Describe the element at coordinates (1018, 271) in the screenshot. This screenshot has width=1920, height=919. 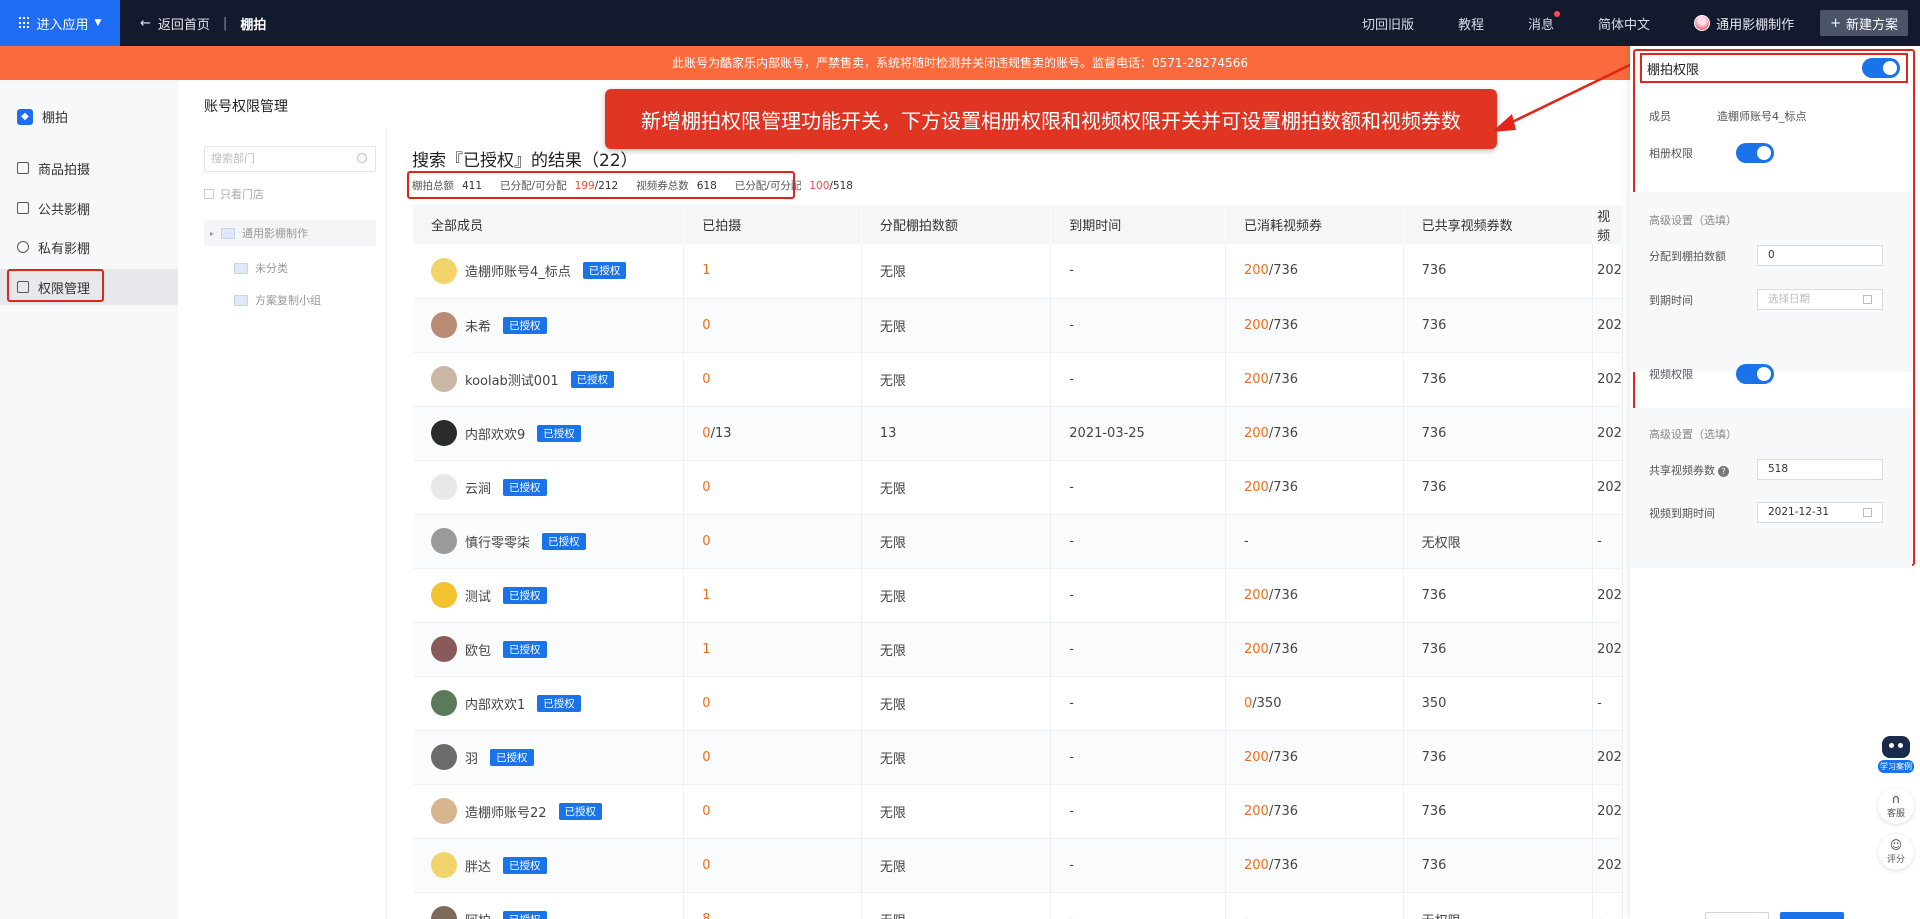
I see `table-row: 造棚师账号4_标点 已授权 1 无限 -200/736 736 202` at that location.